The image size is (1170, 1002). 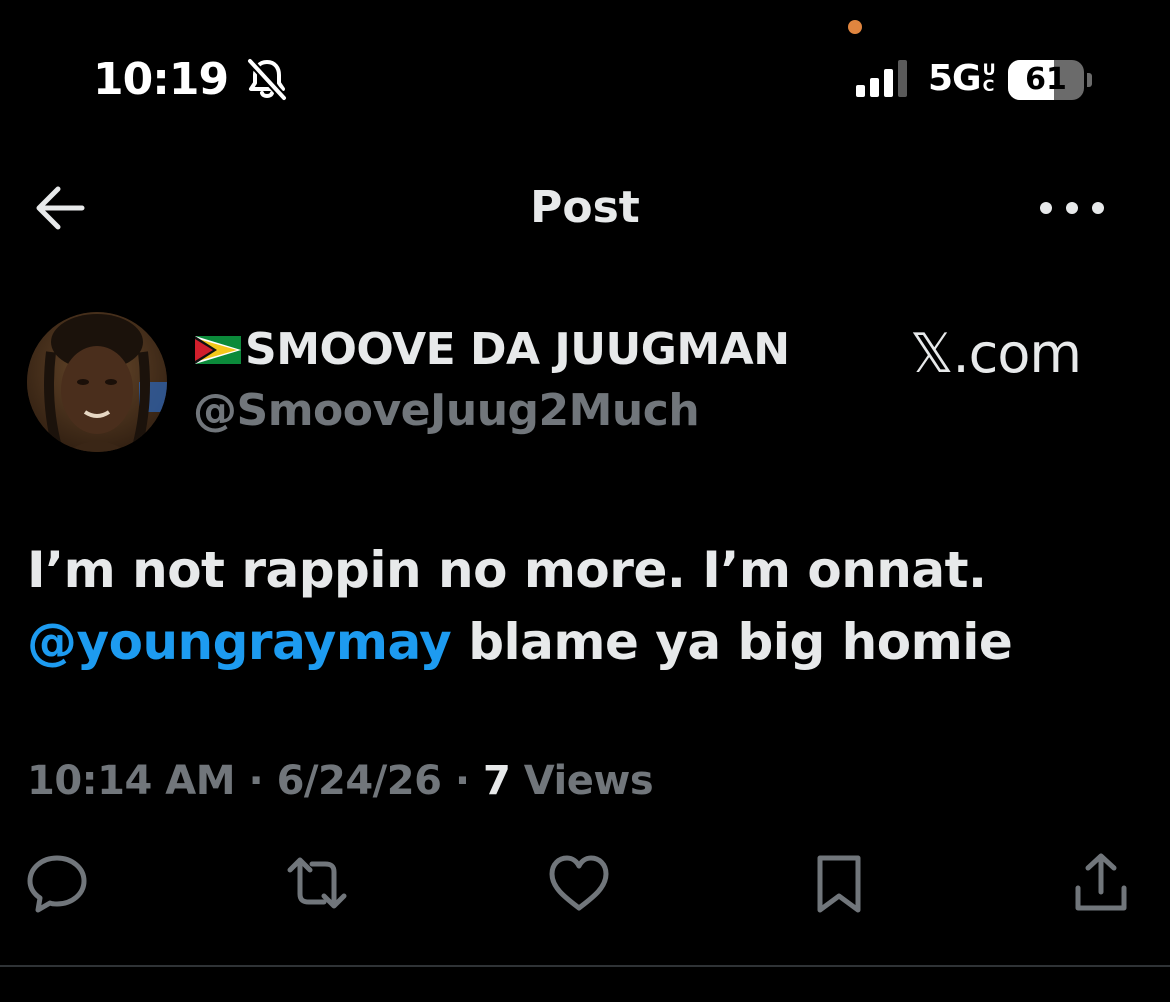 What do you see at coordinates (267, 79) in the screenshot?
I see `bell-slash-icon` at bounding box center [267, 79].